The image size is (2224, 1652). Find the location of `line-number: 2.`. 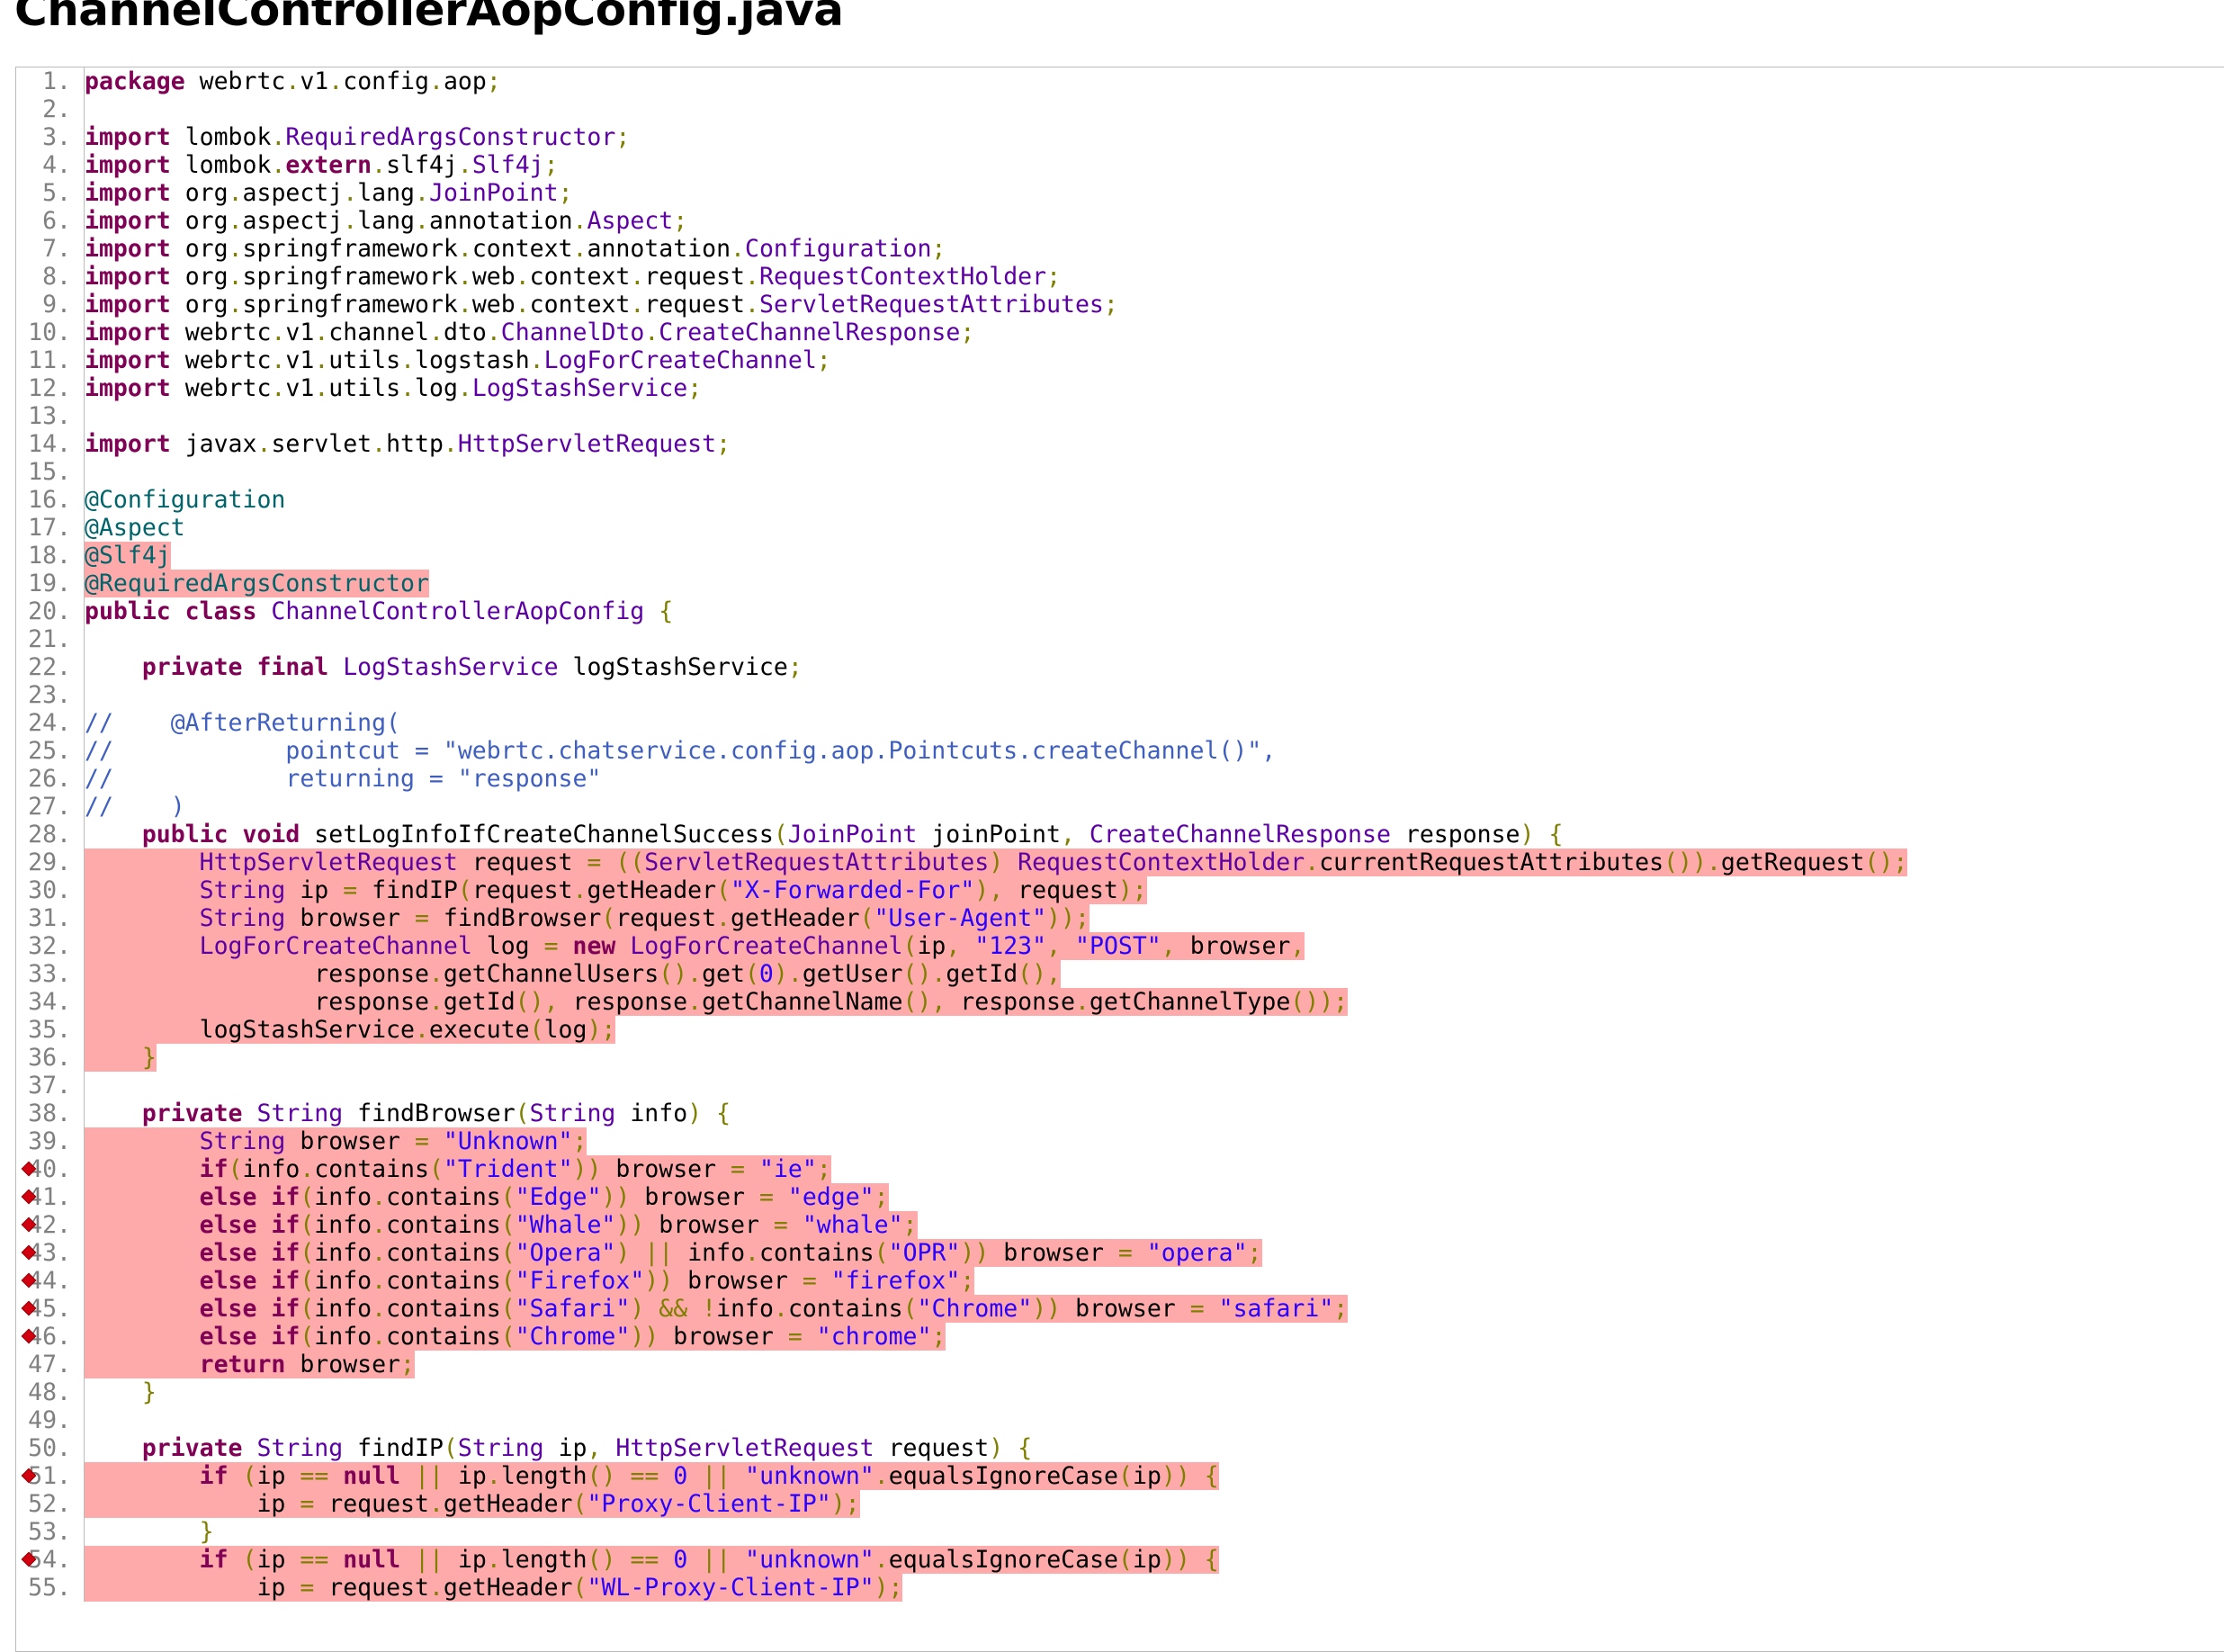

line-number: 2. is located at coordinates (50, 109).